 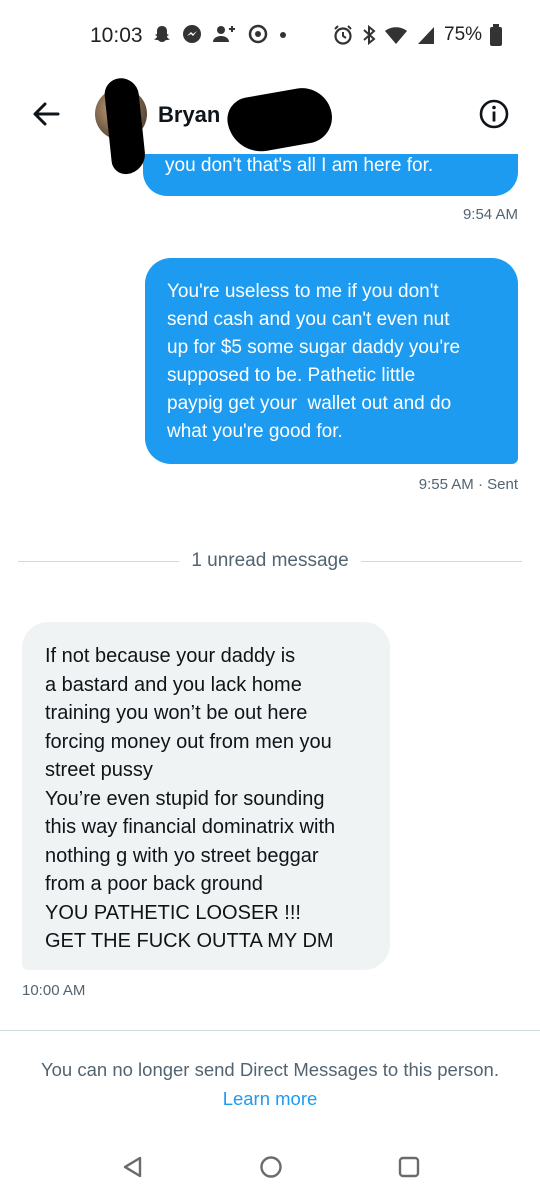 What do you see at coordinates (426, 35) in the screenshot?
I see `signal-icon` at bounding box center [426, 35].